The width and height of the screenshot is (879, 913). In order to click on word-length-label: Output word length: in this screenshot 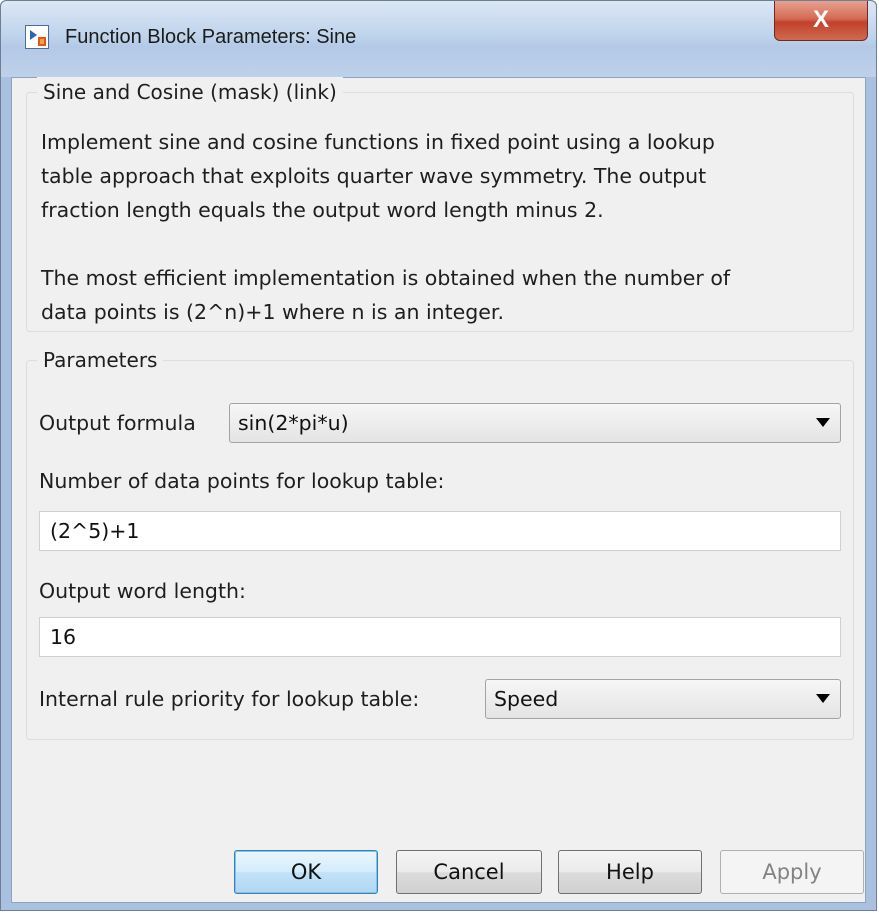, I will do `click(142, 591)`.